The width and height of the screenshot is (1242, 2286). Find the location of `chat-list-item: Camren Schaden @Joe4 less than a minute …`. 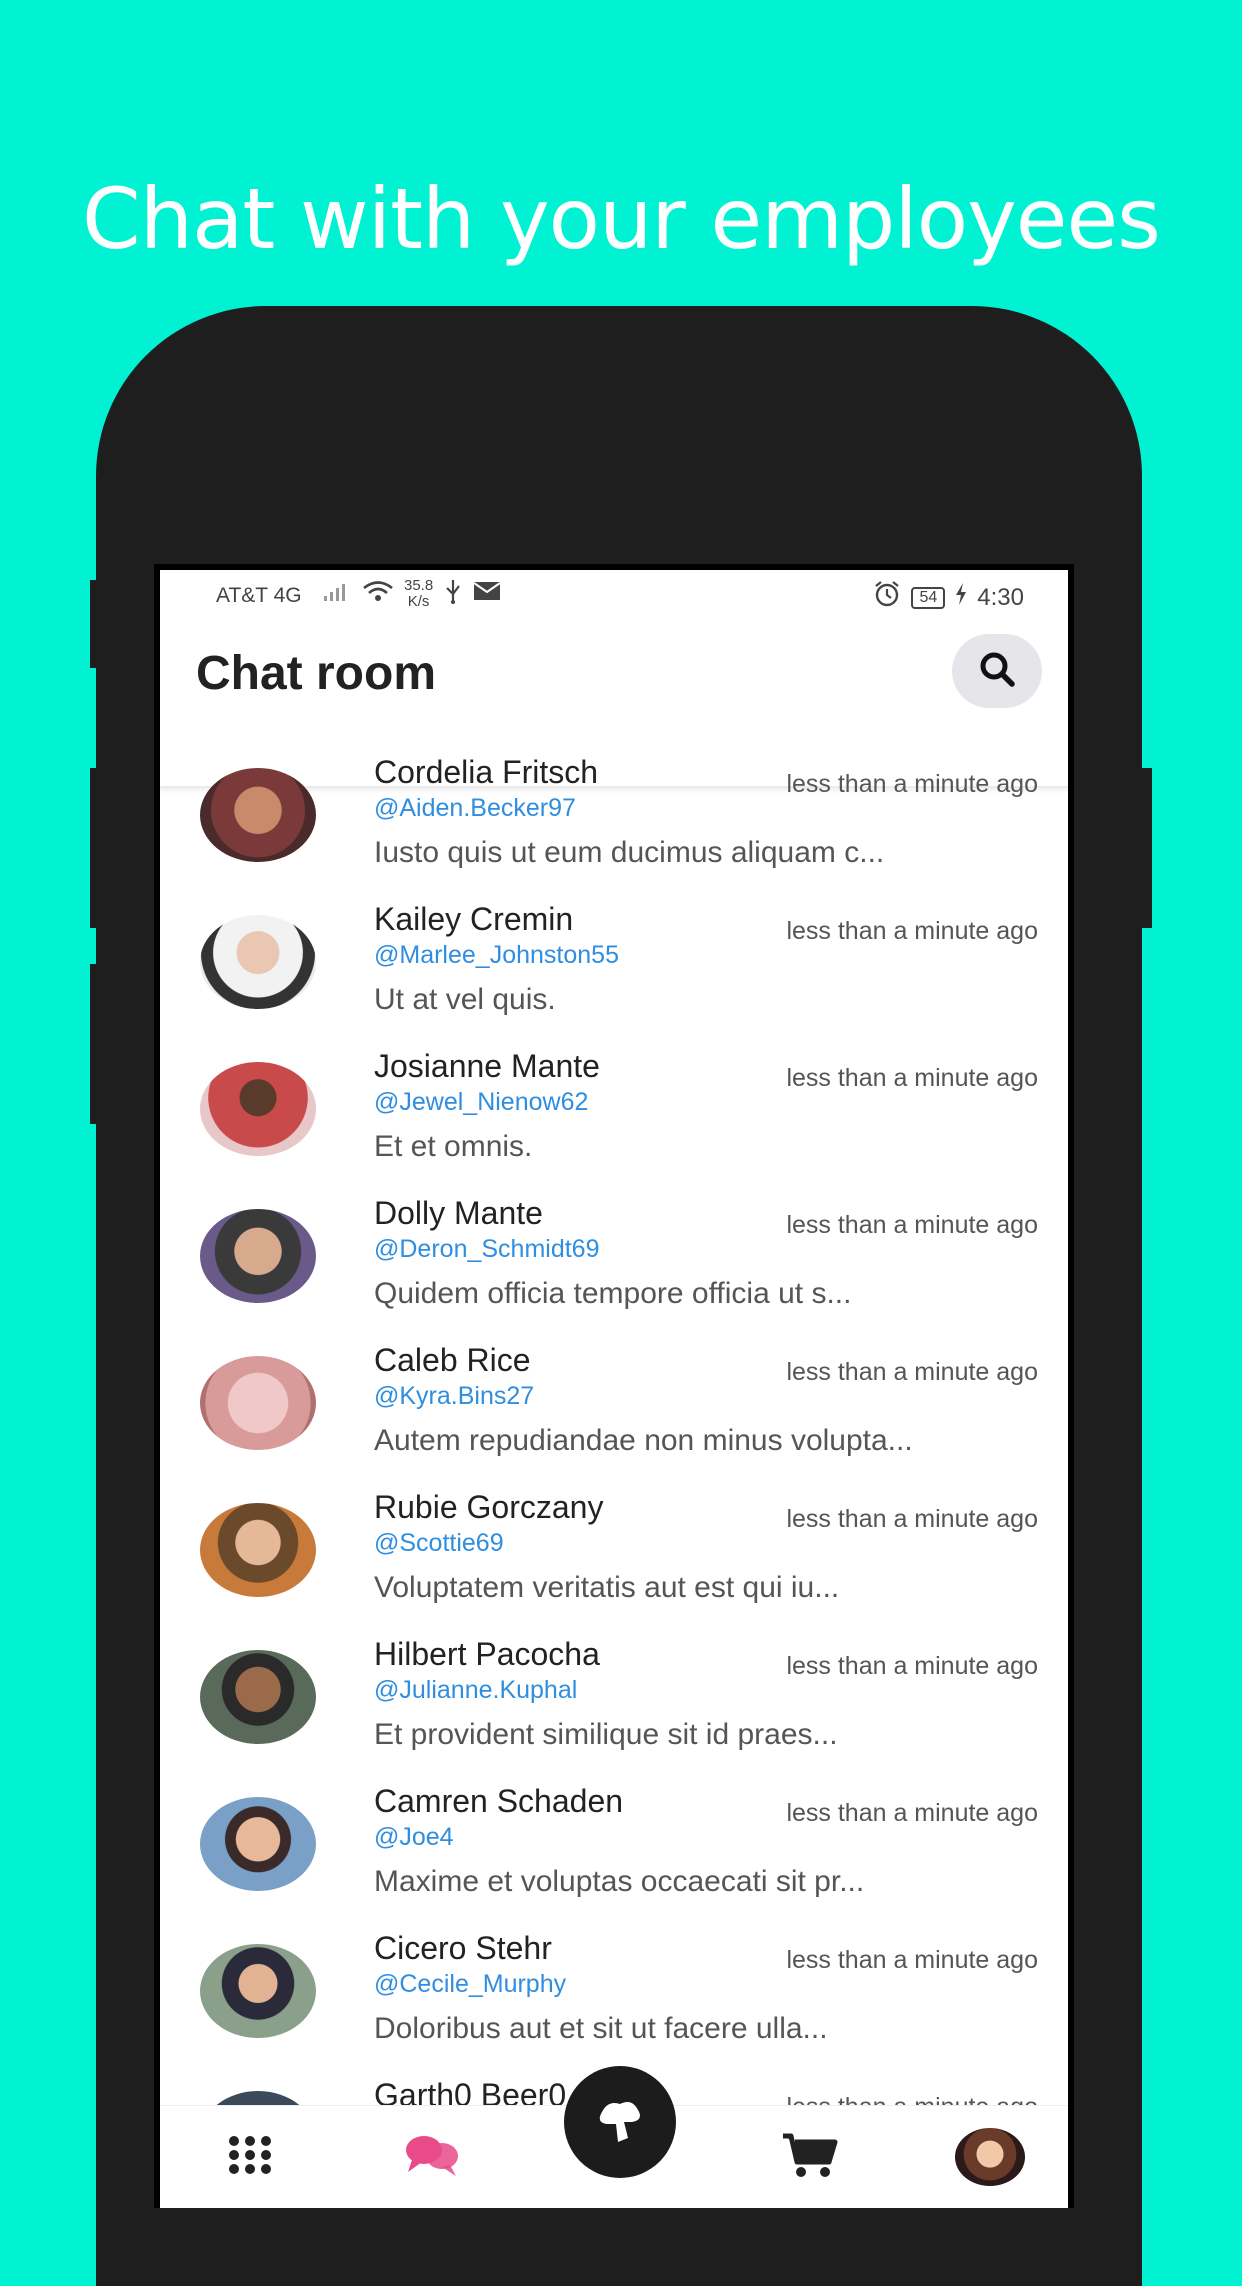

chat-list-item: Camren Schaden @Joe4 less than a minute … is located at coordinates (614, 1850).